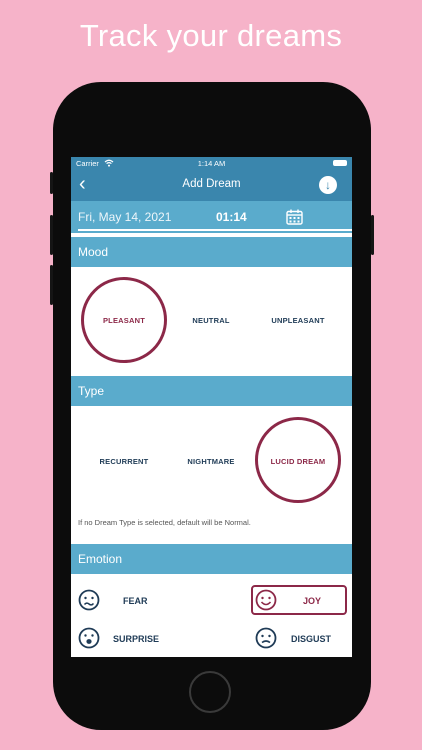 The height and width of the screenshot is (750, 422). What do you see at coordinates (340, 163) in the screenshot?
I see `battery-icon` at bounding box center [340, 163].